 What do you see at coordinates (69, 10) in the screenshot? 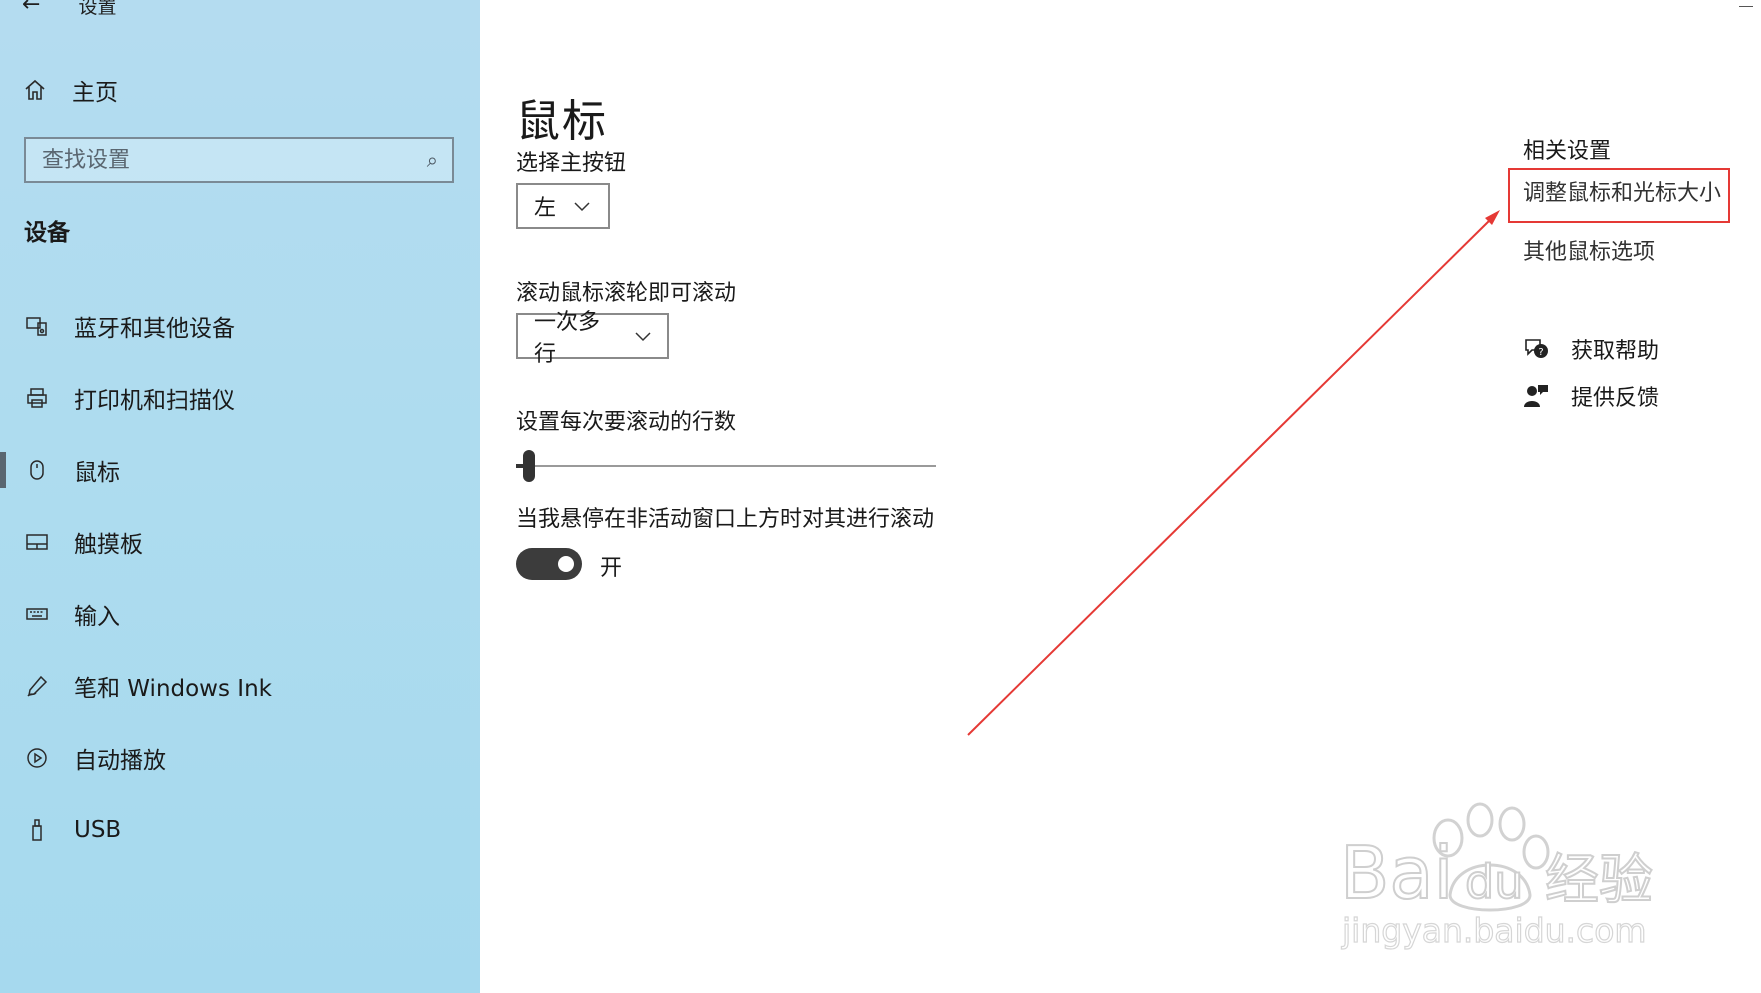
I see `title-bar: ← 设置` at bounding box center [69, 10].